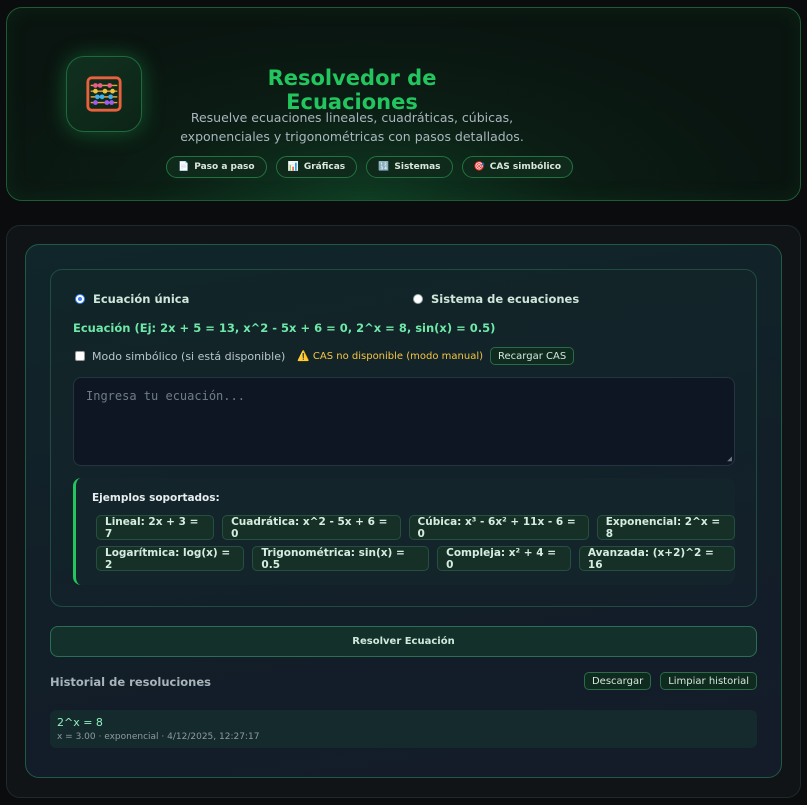 The image size is (807, 805). Describe the element at coordinates (184, 167) in the screenshot. I see `document-icon: 📄` at that location.